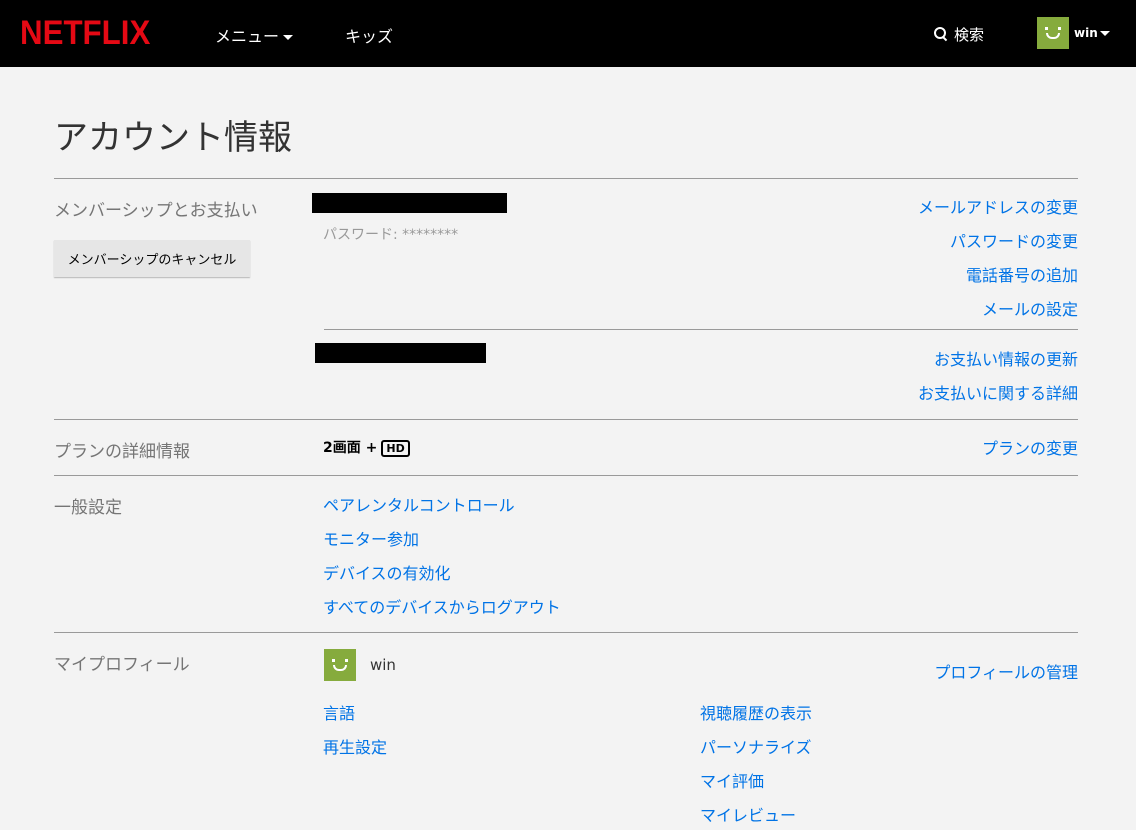 This screenshot has height=830, width=1136. I want to click on sign-out-all-devices-link: すべてのデバイスからログアウト, so click(442, 606).